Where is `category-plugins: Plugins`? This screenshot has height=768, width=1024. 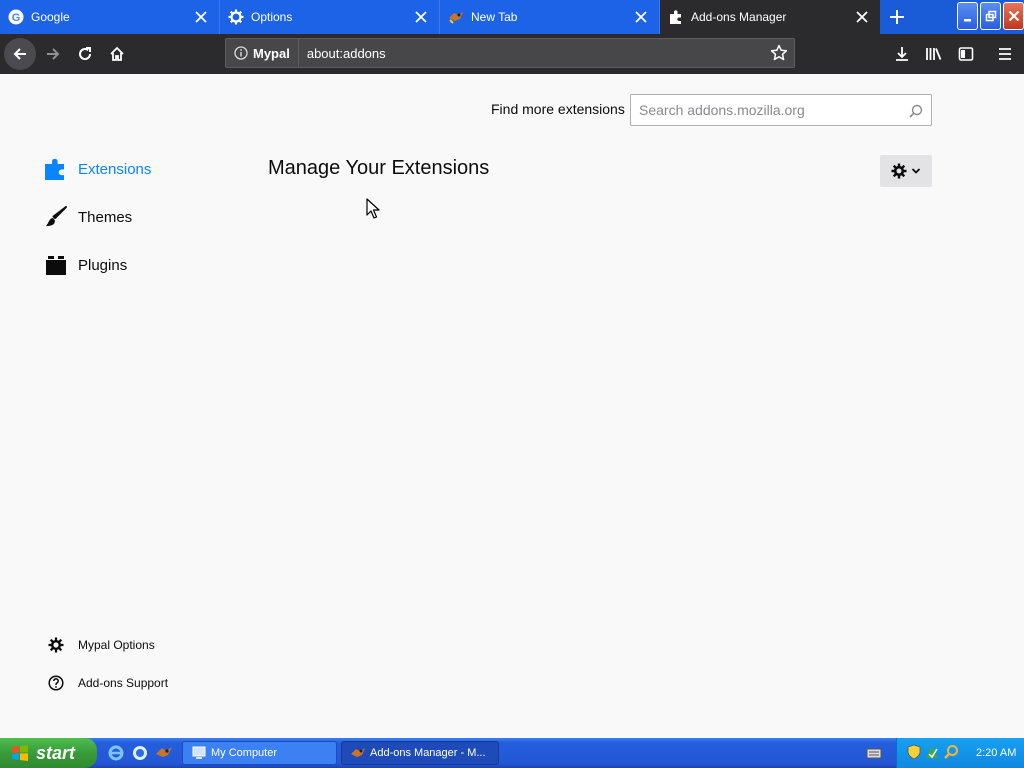
category-plugins: Plugins is located at coordinates (85, 265).